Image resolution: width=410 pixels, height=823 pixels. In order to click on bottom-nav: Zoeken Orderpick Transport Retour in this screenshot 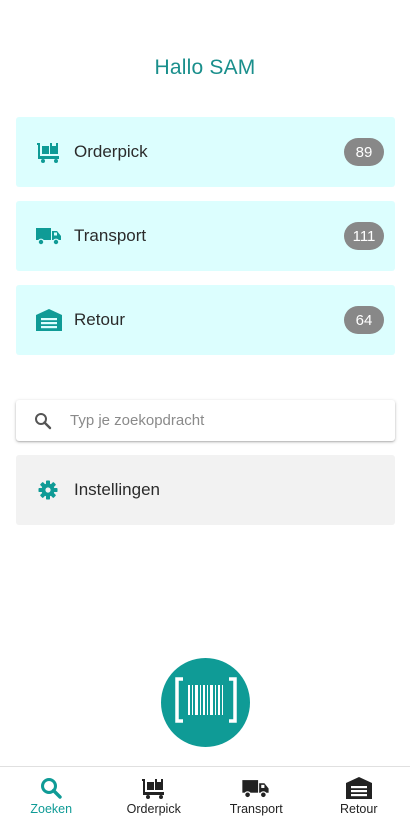, I will do `click(205, 794)`.